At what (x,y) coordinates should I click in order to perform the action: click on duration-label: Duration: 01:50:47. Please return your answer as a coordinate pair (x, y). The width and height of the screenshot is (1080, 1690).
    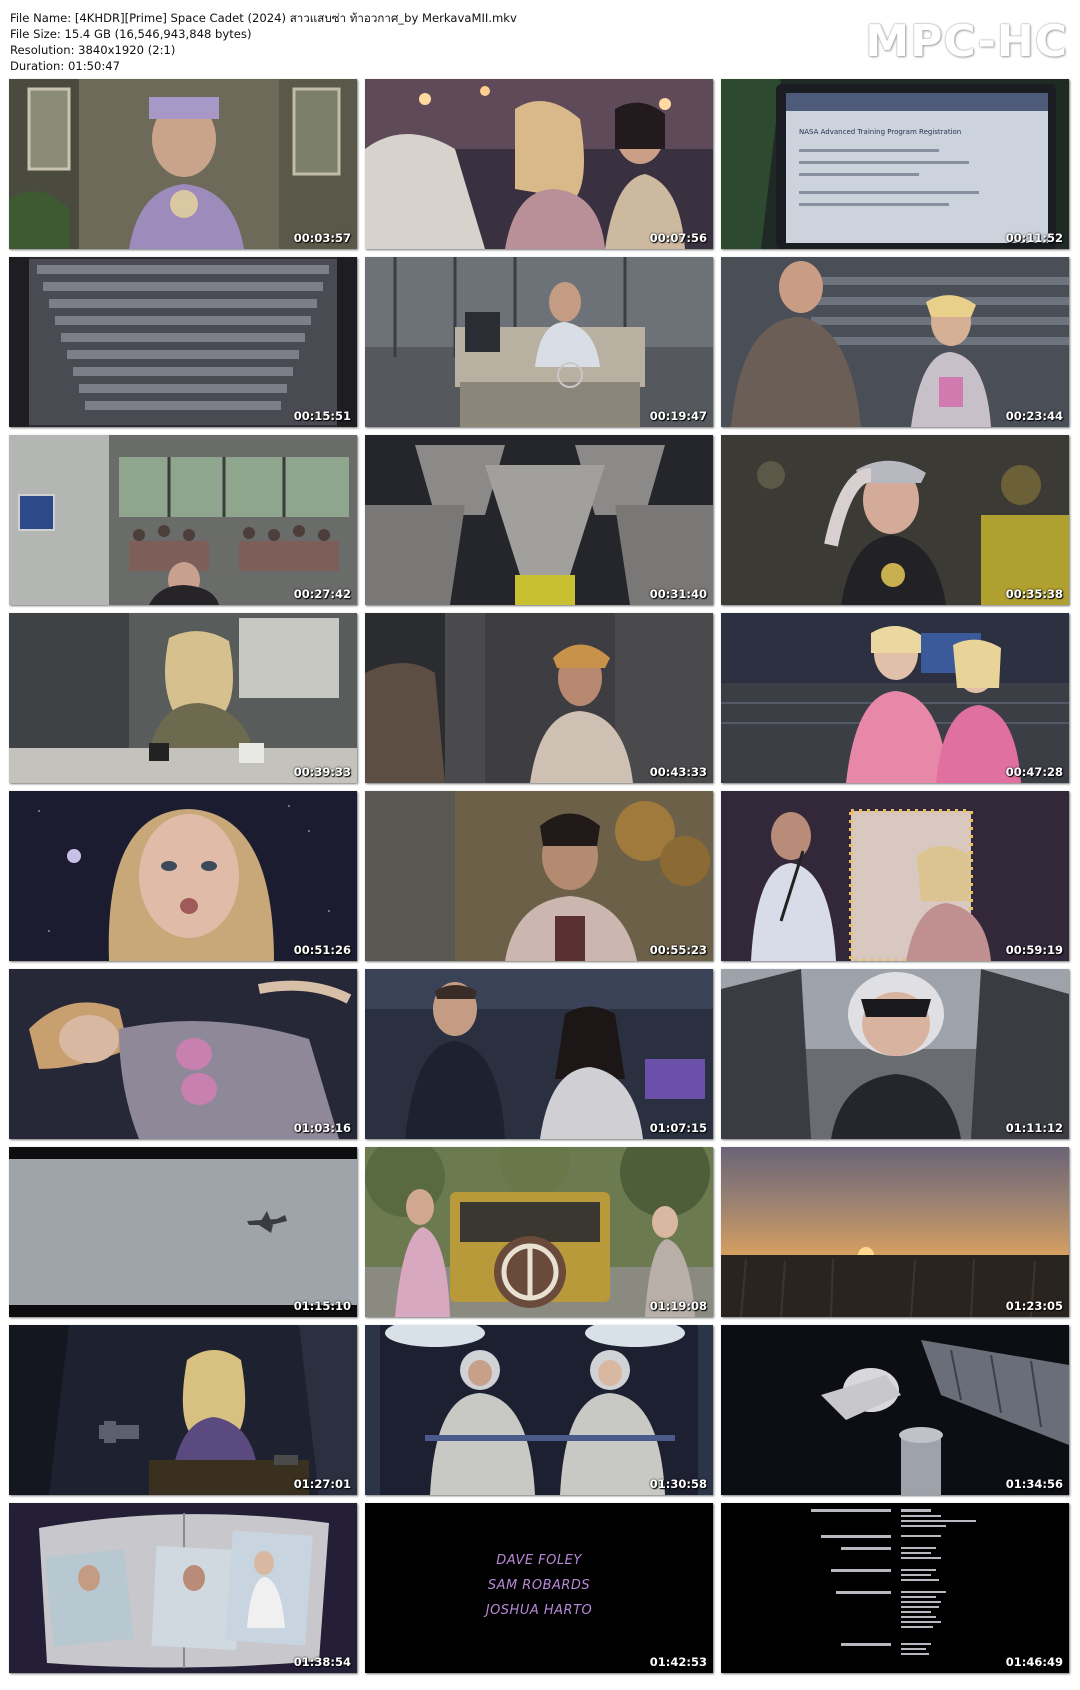
    Looking at the image, I should click on (65, 66).